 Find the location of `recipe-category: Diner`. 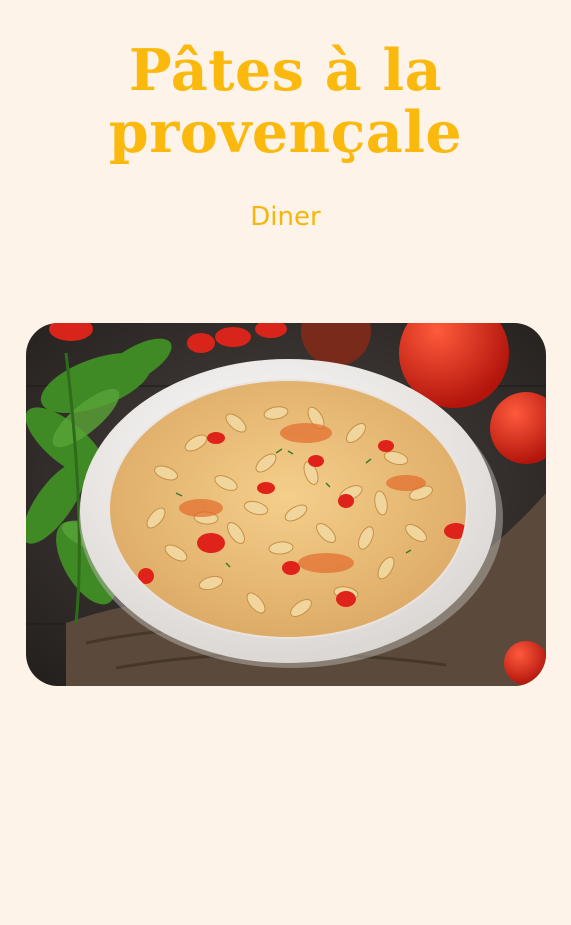

recipe-category: Diner is located at coordinates (285, 217).